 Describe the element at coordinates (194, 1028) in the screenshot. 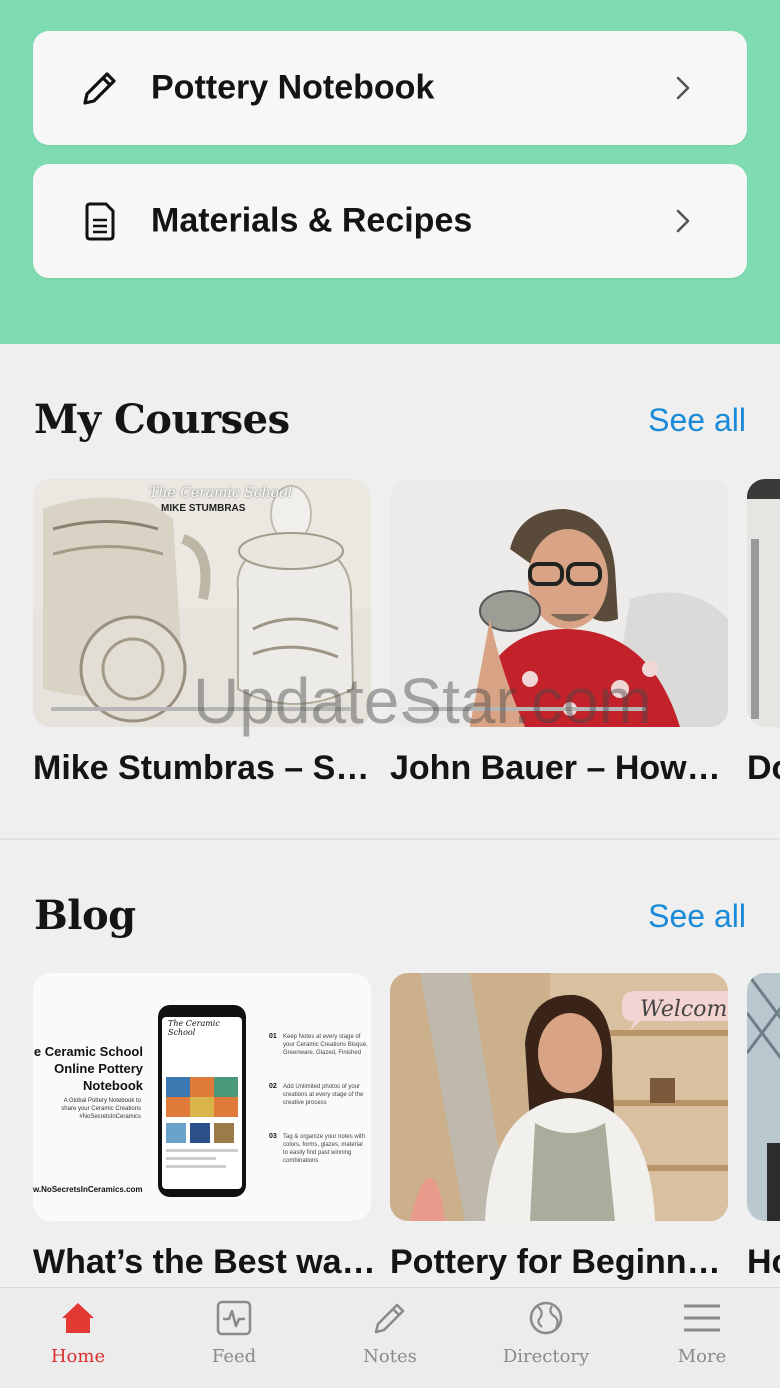

I see `phone-brand: The Ceramic School` at that location.